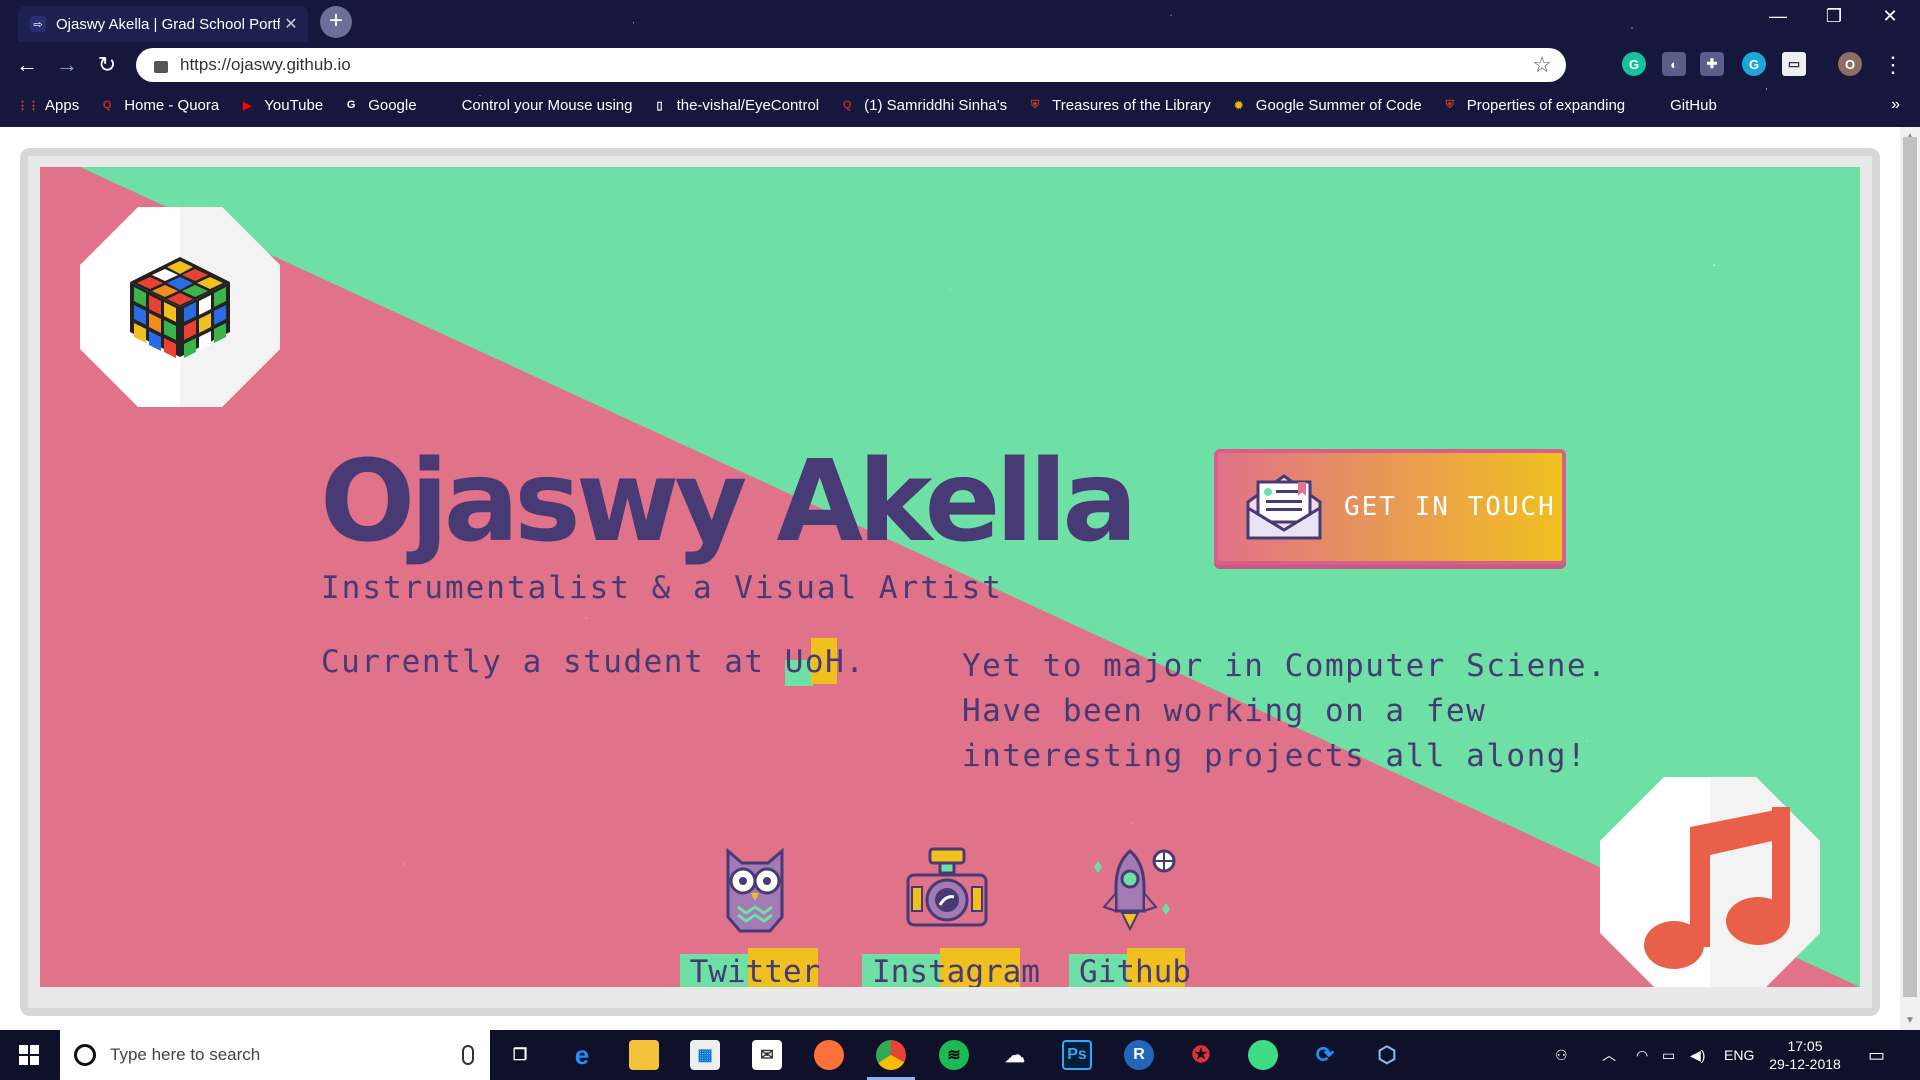  I want to click on soundcloud-icon: ☁, so click(1015, 1055).